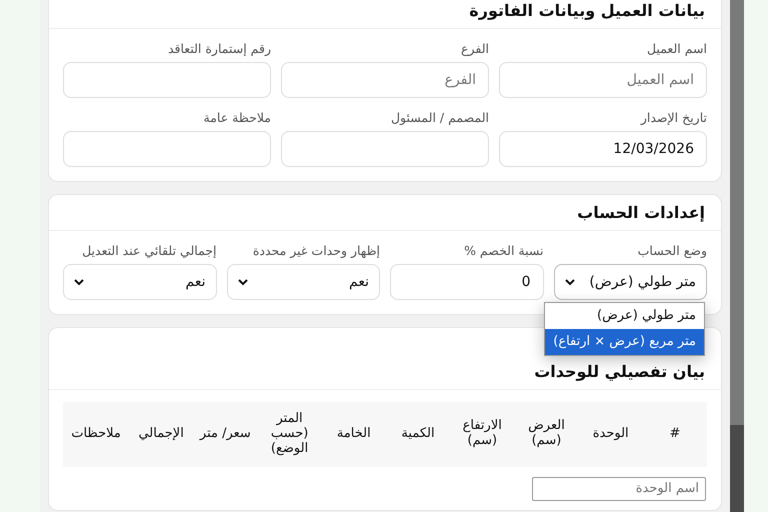 The height and width of the screenshot is (512, 768). What do you see at coordinates (96, 434) in the screenshot?
I see `column-header: ملاحظات` at bounding box center [96, 434].